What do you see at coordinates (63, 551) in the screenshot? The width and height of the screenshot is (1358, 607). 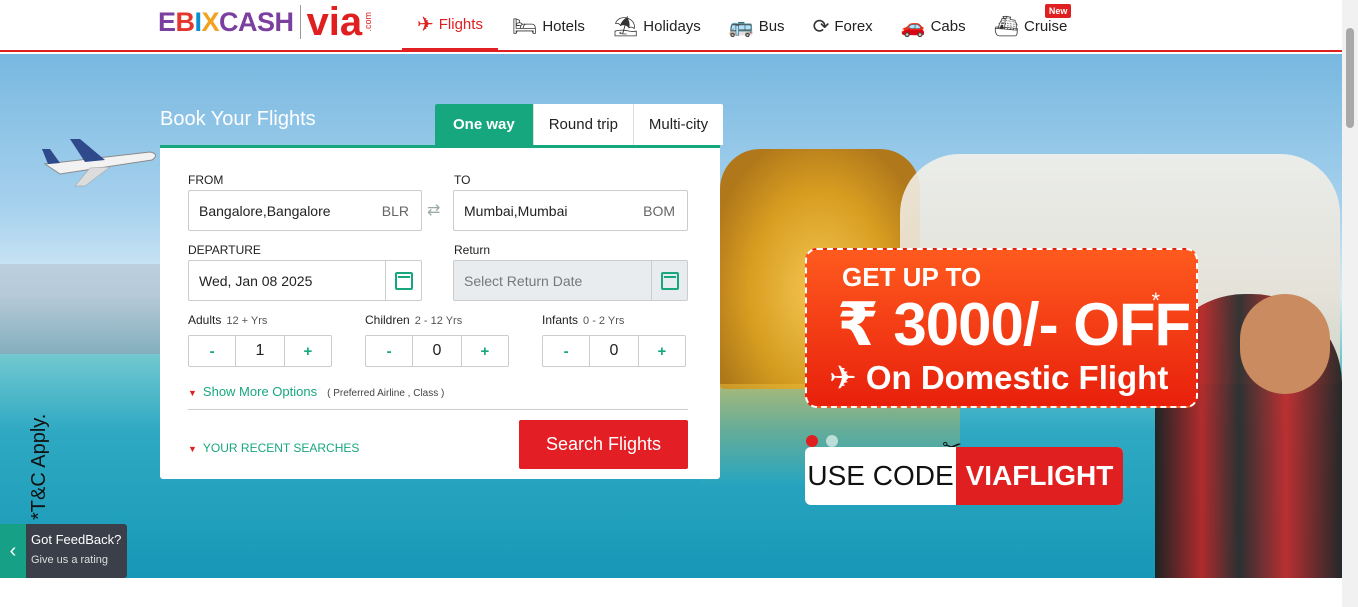 I see `feedback-widget: ‹ Got FeedBack? Give us a rating` at bounding box center [63, 551].